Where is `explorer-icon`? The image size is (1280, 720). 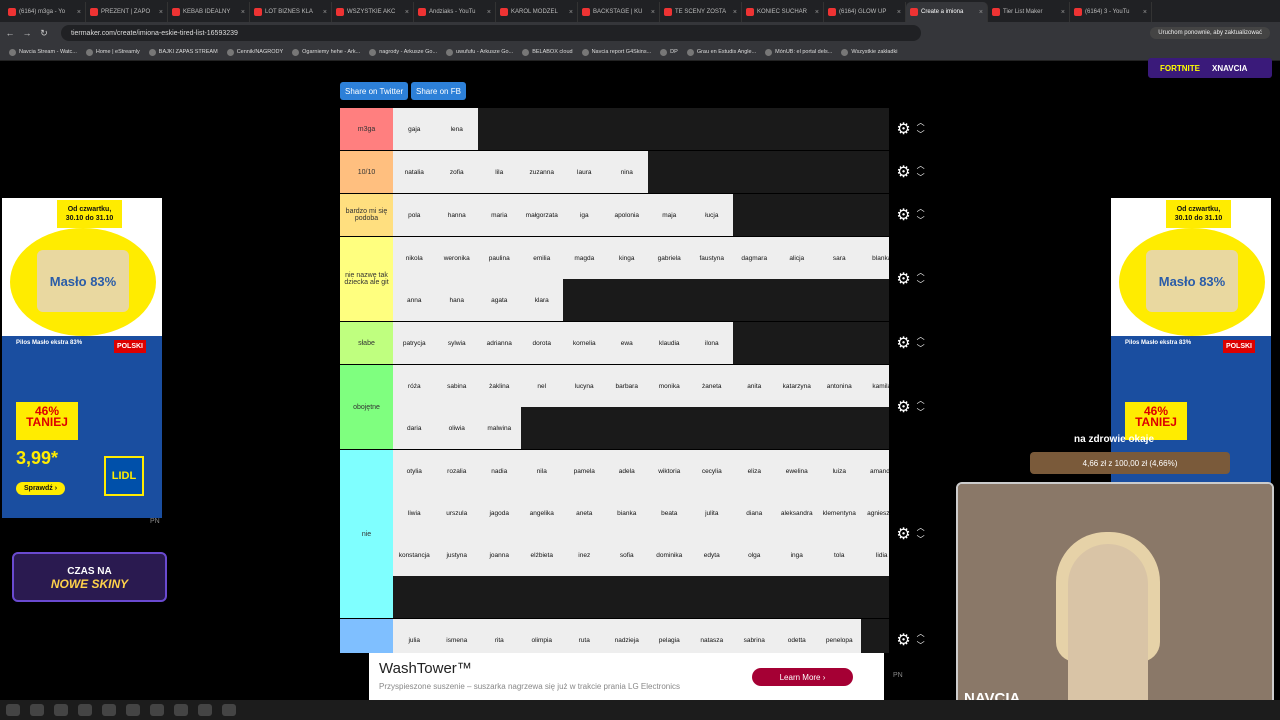 explorer-icon is located at coordinates (37, 710).